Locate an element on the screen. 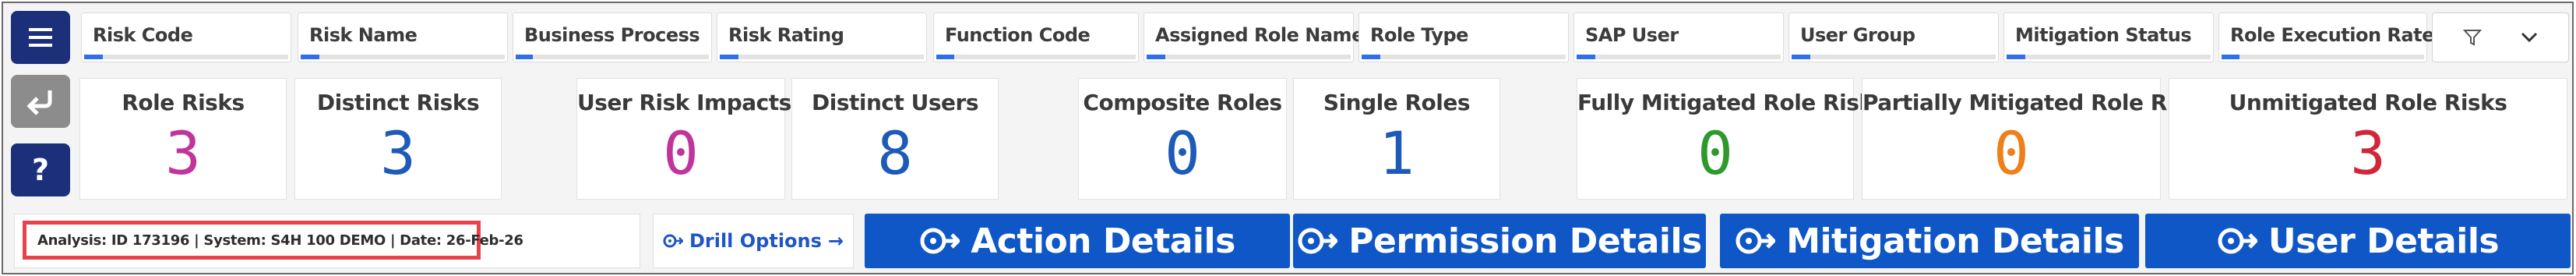 The image size is (2576, 276). help-button: ? is located at coordinates (40, 169).